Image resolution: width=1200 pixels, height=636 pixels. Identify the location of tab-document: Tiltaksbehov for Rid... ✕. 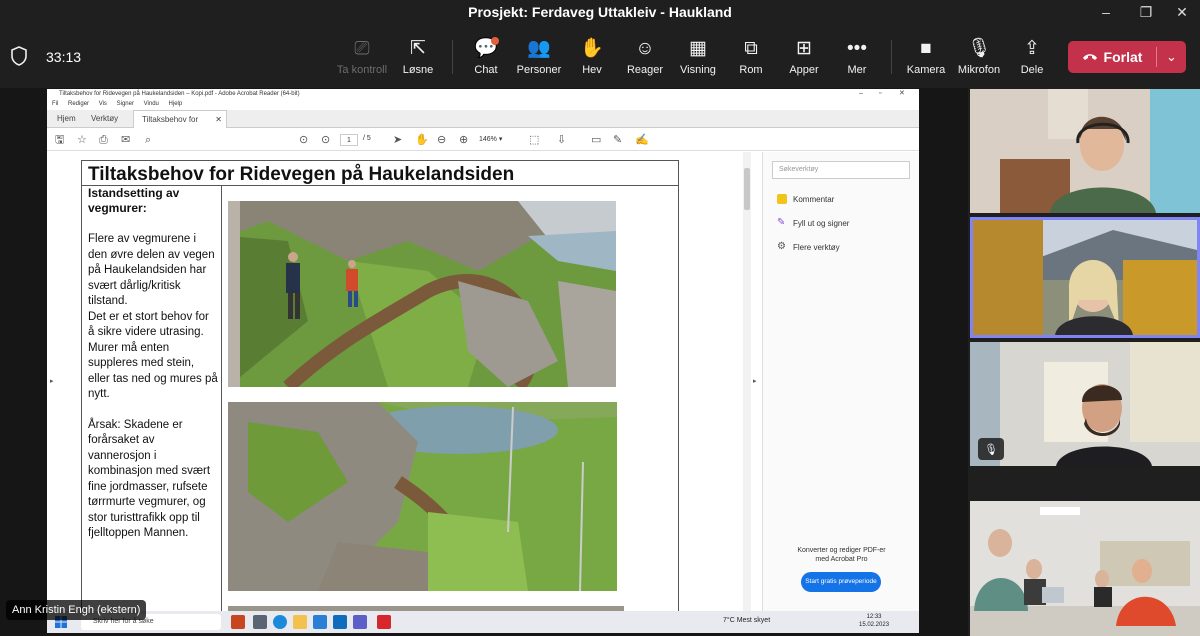
(180, 126).